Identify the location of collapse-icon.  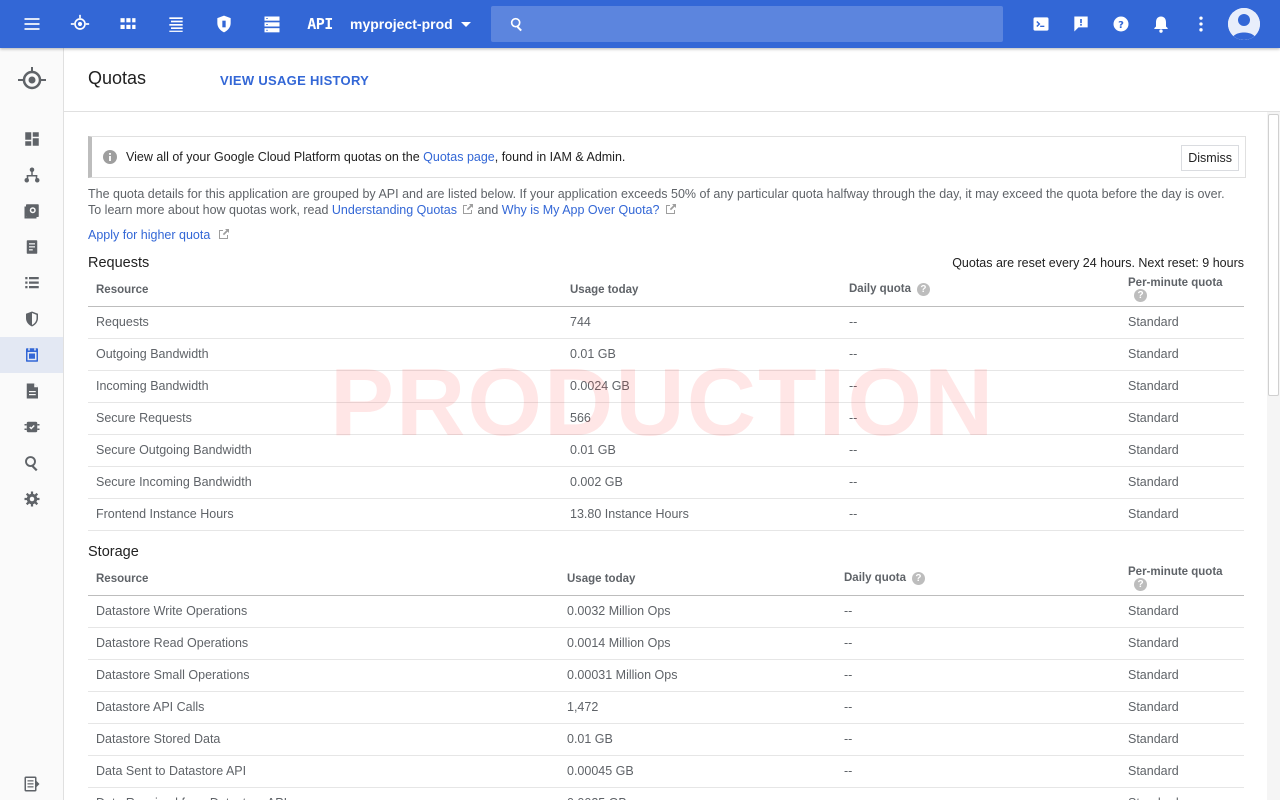
(31, 784).